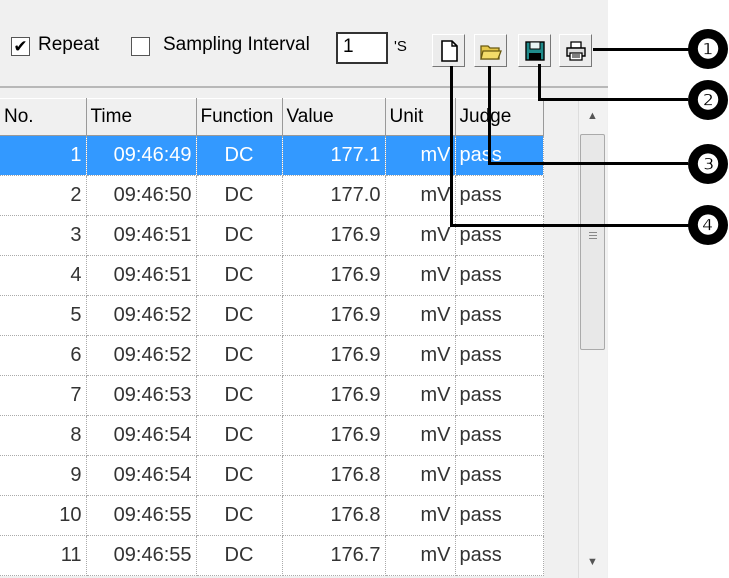 This screenshot has height=578, width=729. Describe the element at coordinates (489, 115) in the screenshot. I see `callout-line-3-vertical` at that location.